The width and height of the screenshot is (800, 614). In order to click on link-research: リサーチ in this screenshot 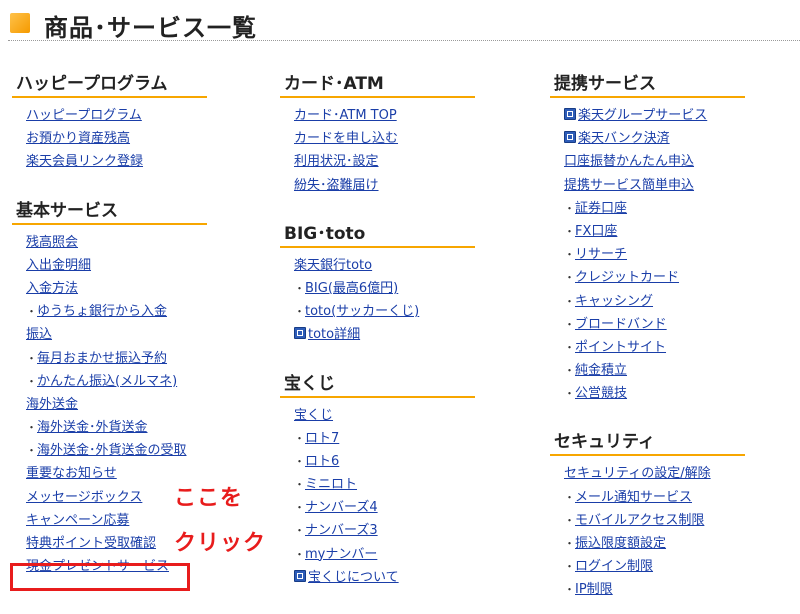, I will do `click(601, 254)`.